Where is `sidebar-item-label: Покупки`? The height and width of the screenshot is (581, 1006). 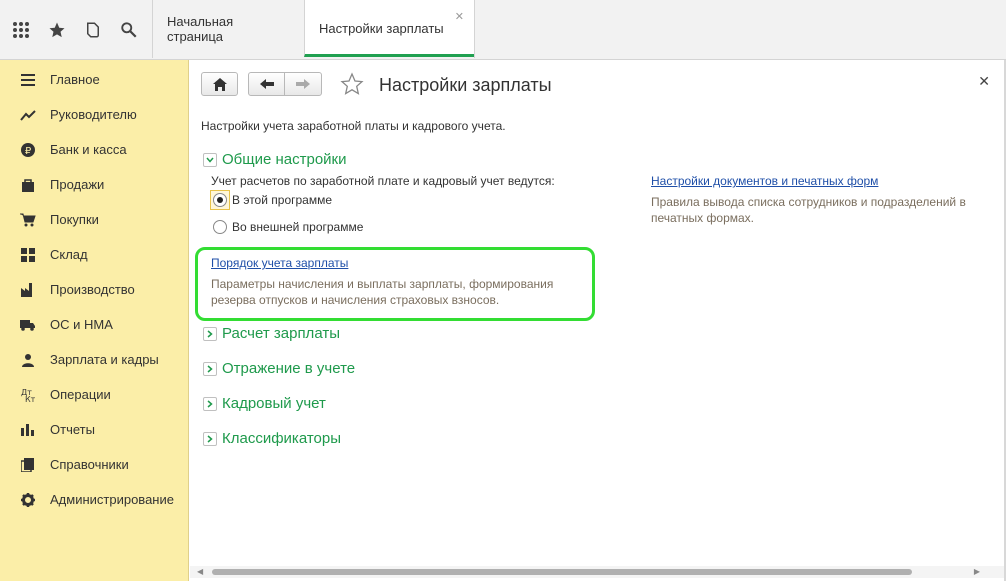 sidebar-item-label: Покупки is located at coordinates (74, 219).